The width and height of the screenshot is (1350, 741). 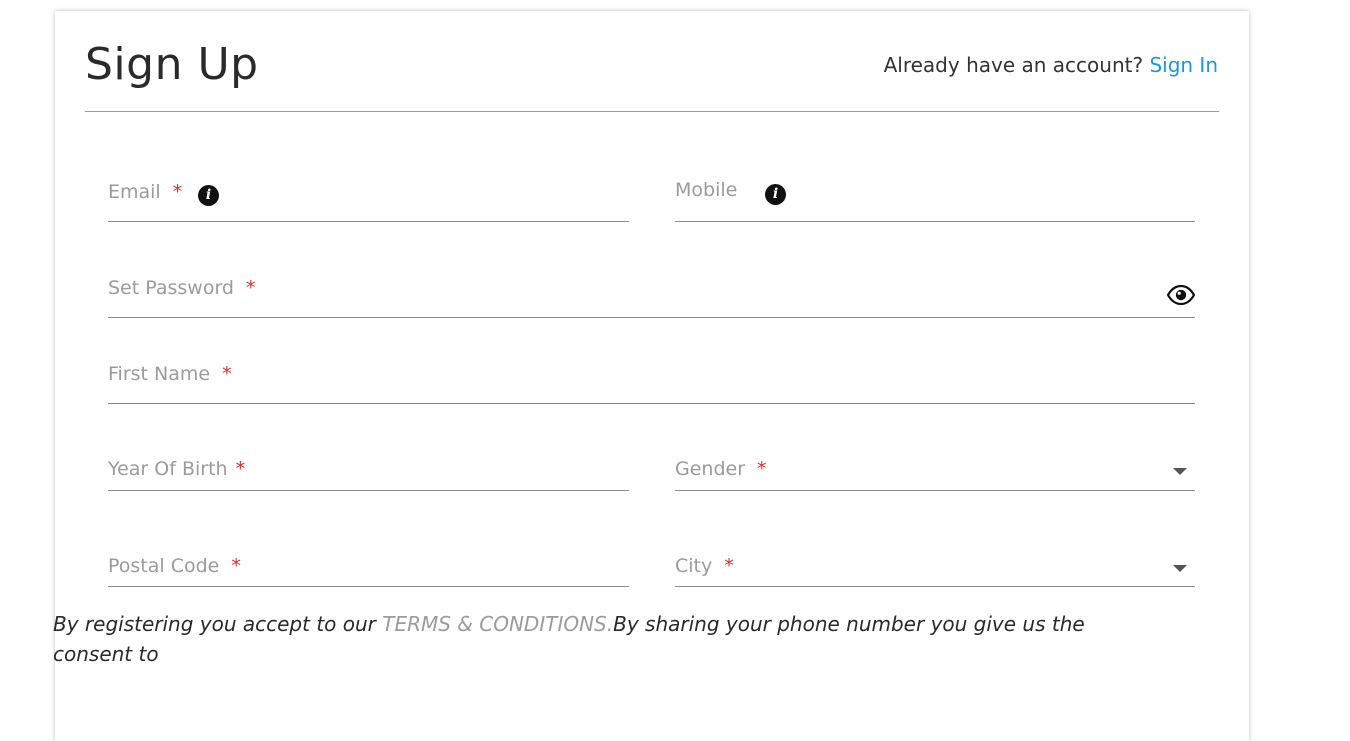 I want to click on eye-icon, so click(x=1181, y=295).